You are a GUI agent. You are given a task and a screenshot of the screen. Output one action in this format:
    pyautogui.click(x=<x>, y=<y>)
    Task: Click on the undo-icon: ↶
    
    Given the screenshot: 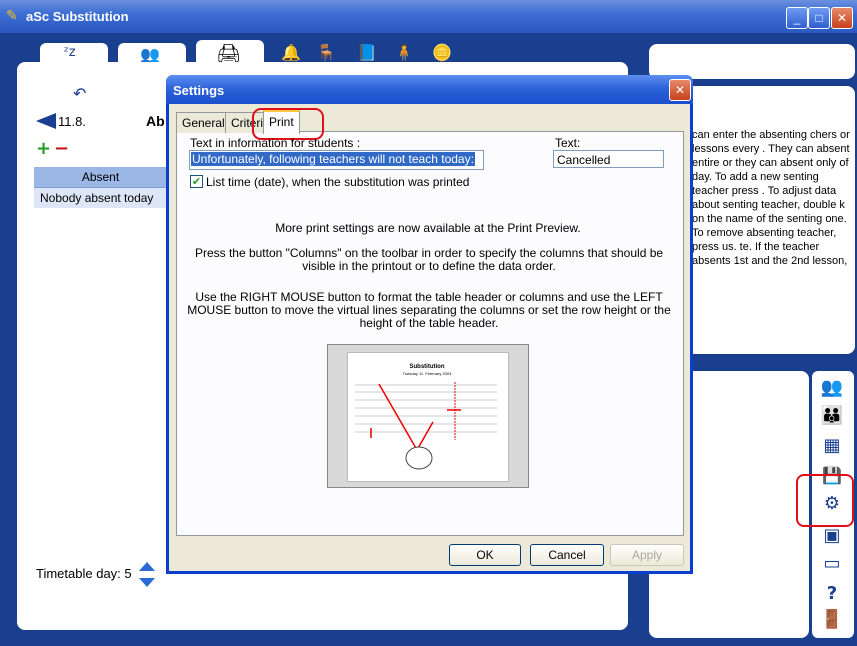 What is the action you would take?
    pyautogui.click(x=79, y=93)
    